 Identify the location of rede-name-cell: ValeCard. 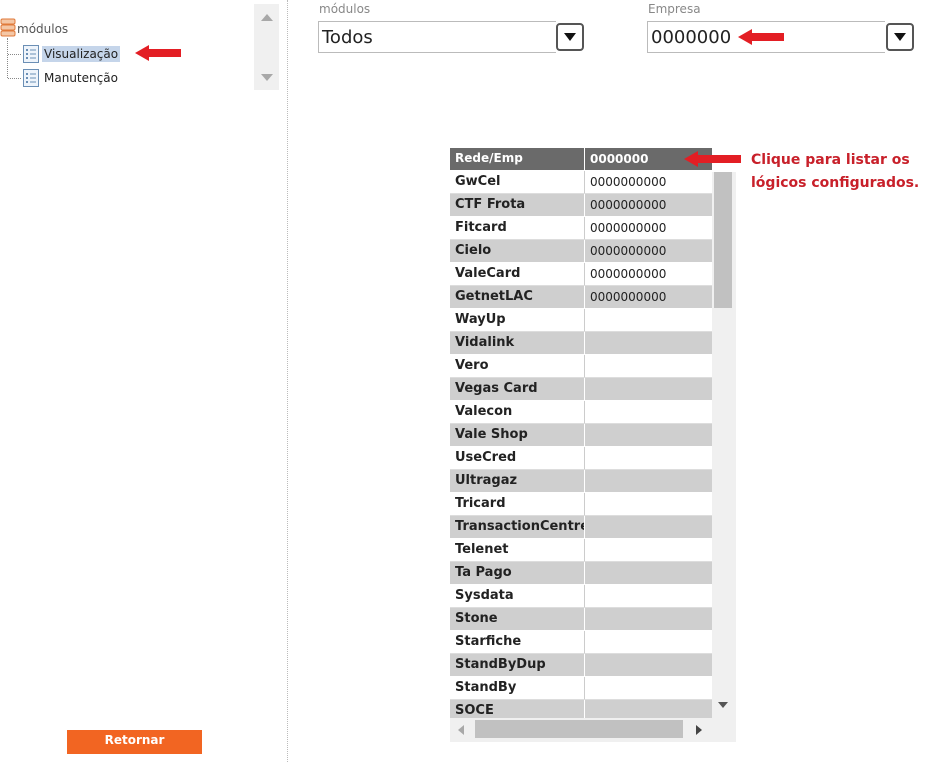
(517, 274).